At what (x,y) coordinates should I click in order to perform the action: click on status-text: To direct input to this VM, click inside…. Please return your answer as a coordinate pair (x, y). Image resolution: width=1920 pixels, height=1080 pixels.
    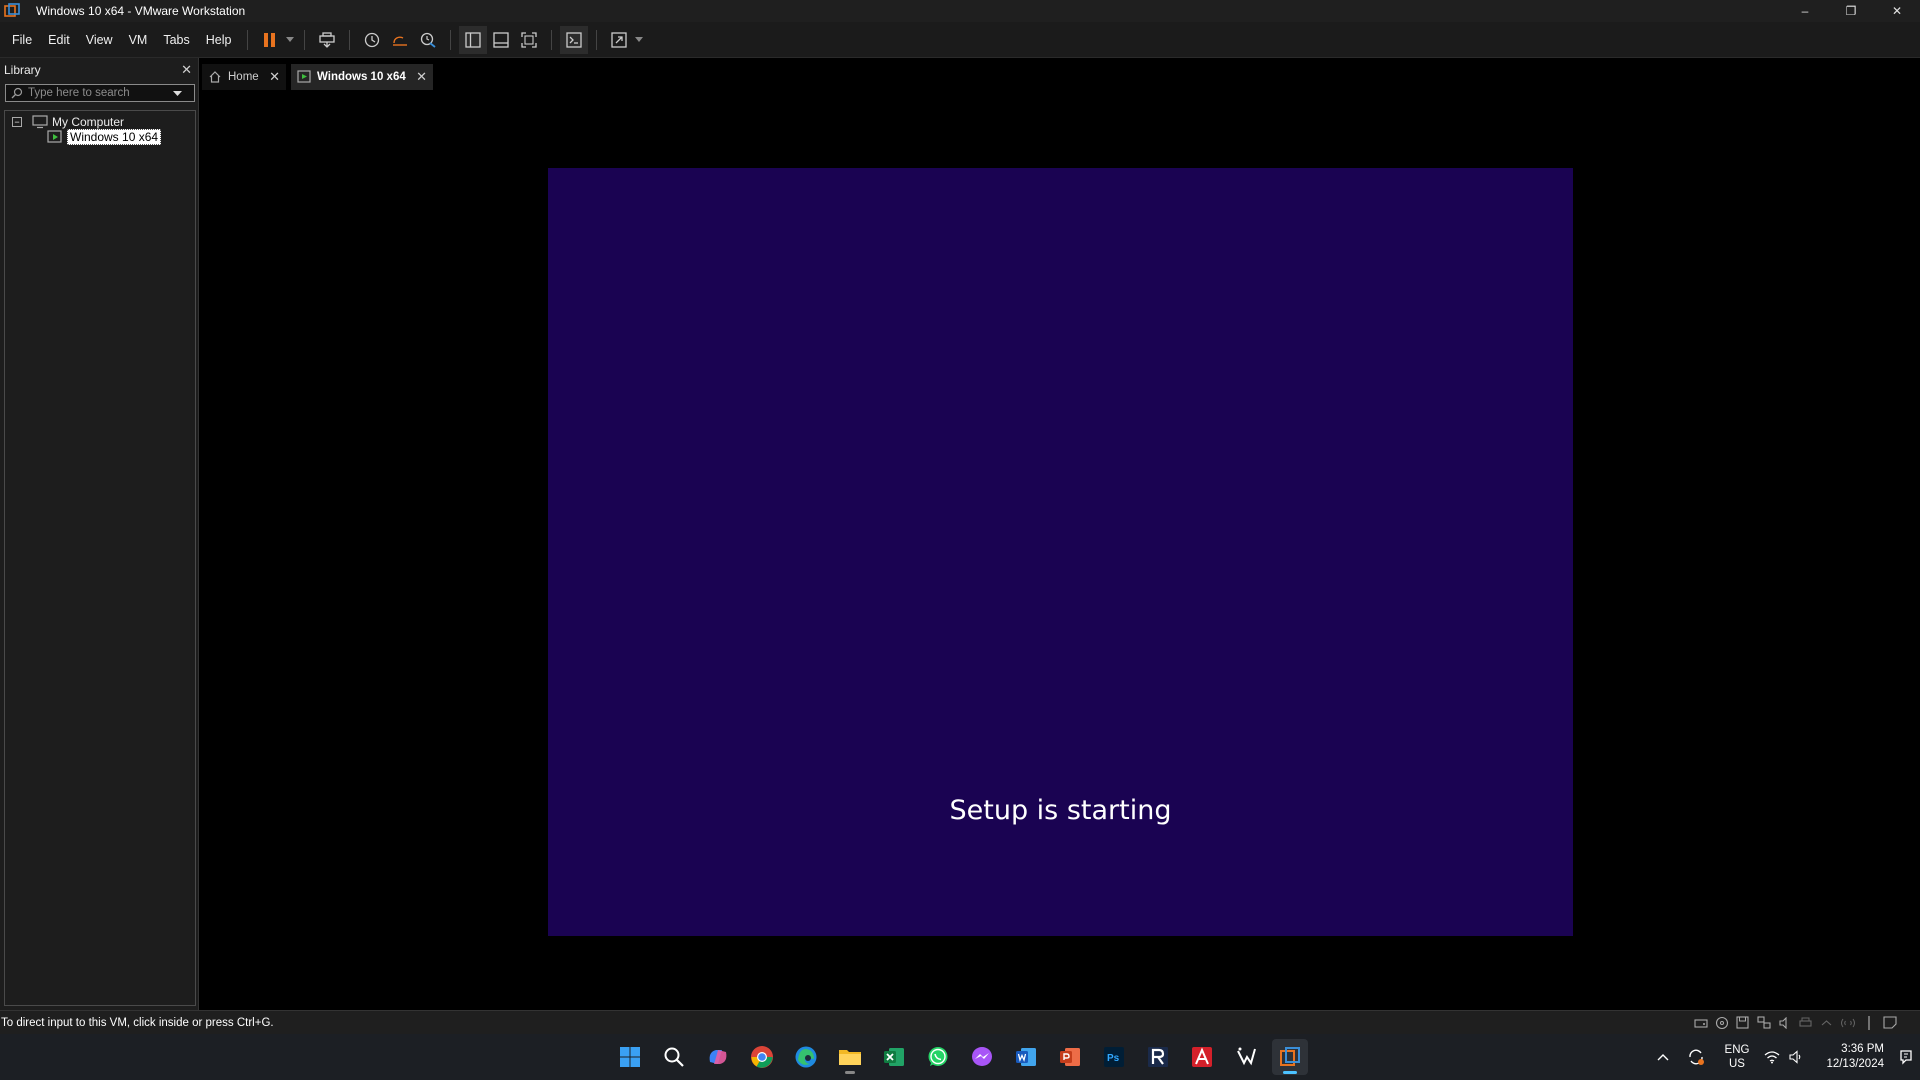
    Looking at the image, I should click on (137, 1022).